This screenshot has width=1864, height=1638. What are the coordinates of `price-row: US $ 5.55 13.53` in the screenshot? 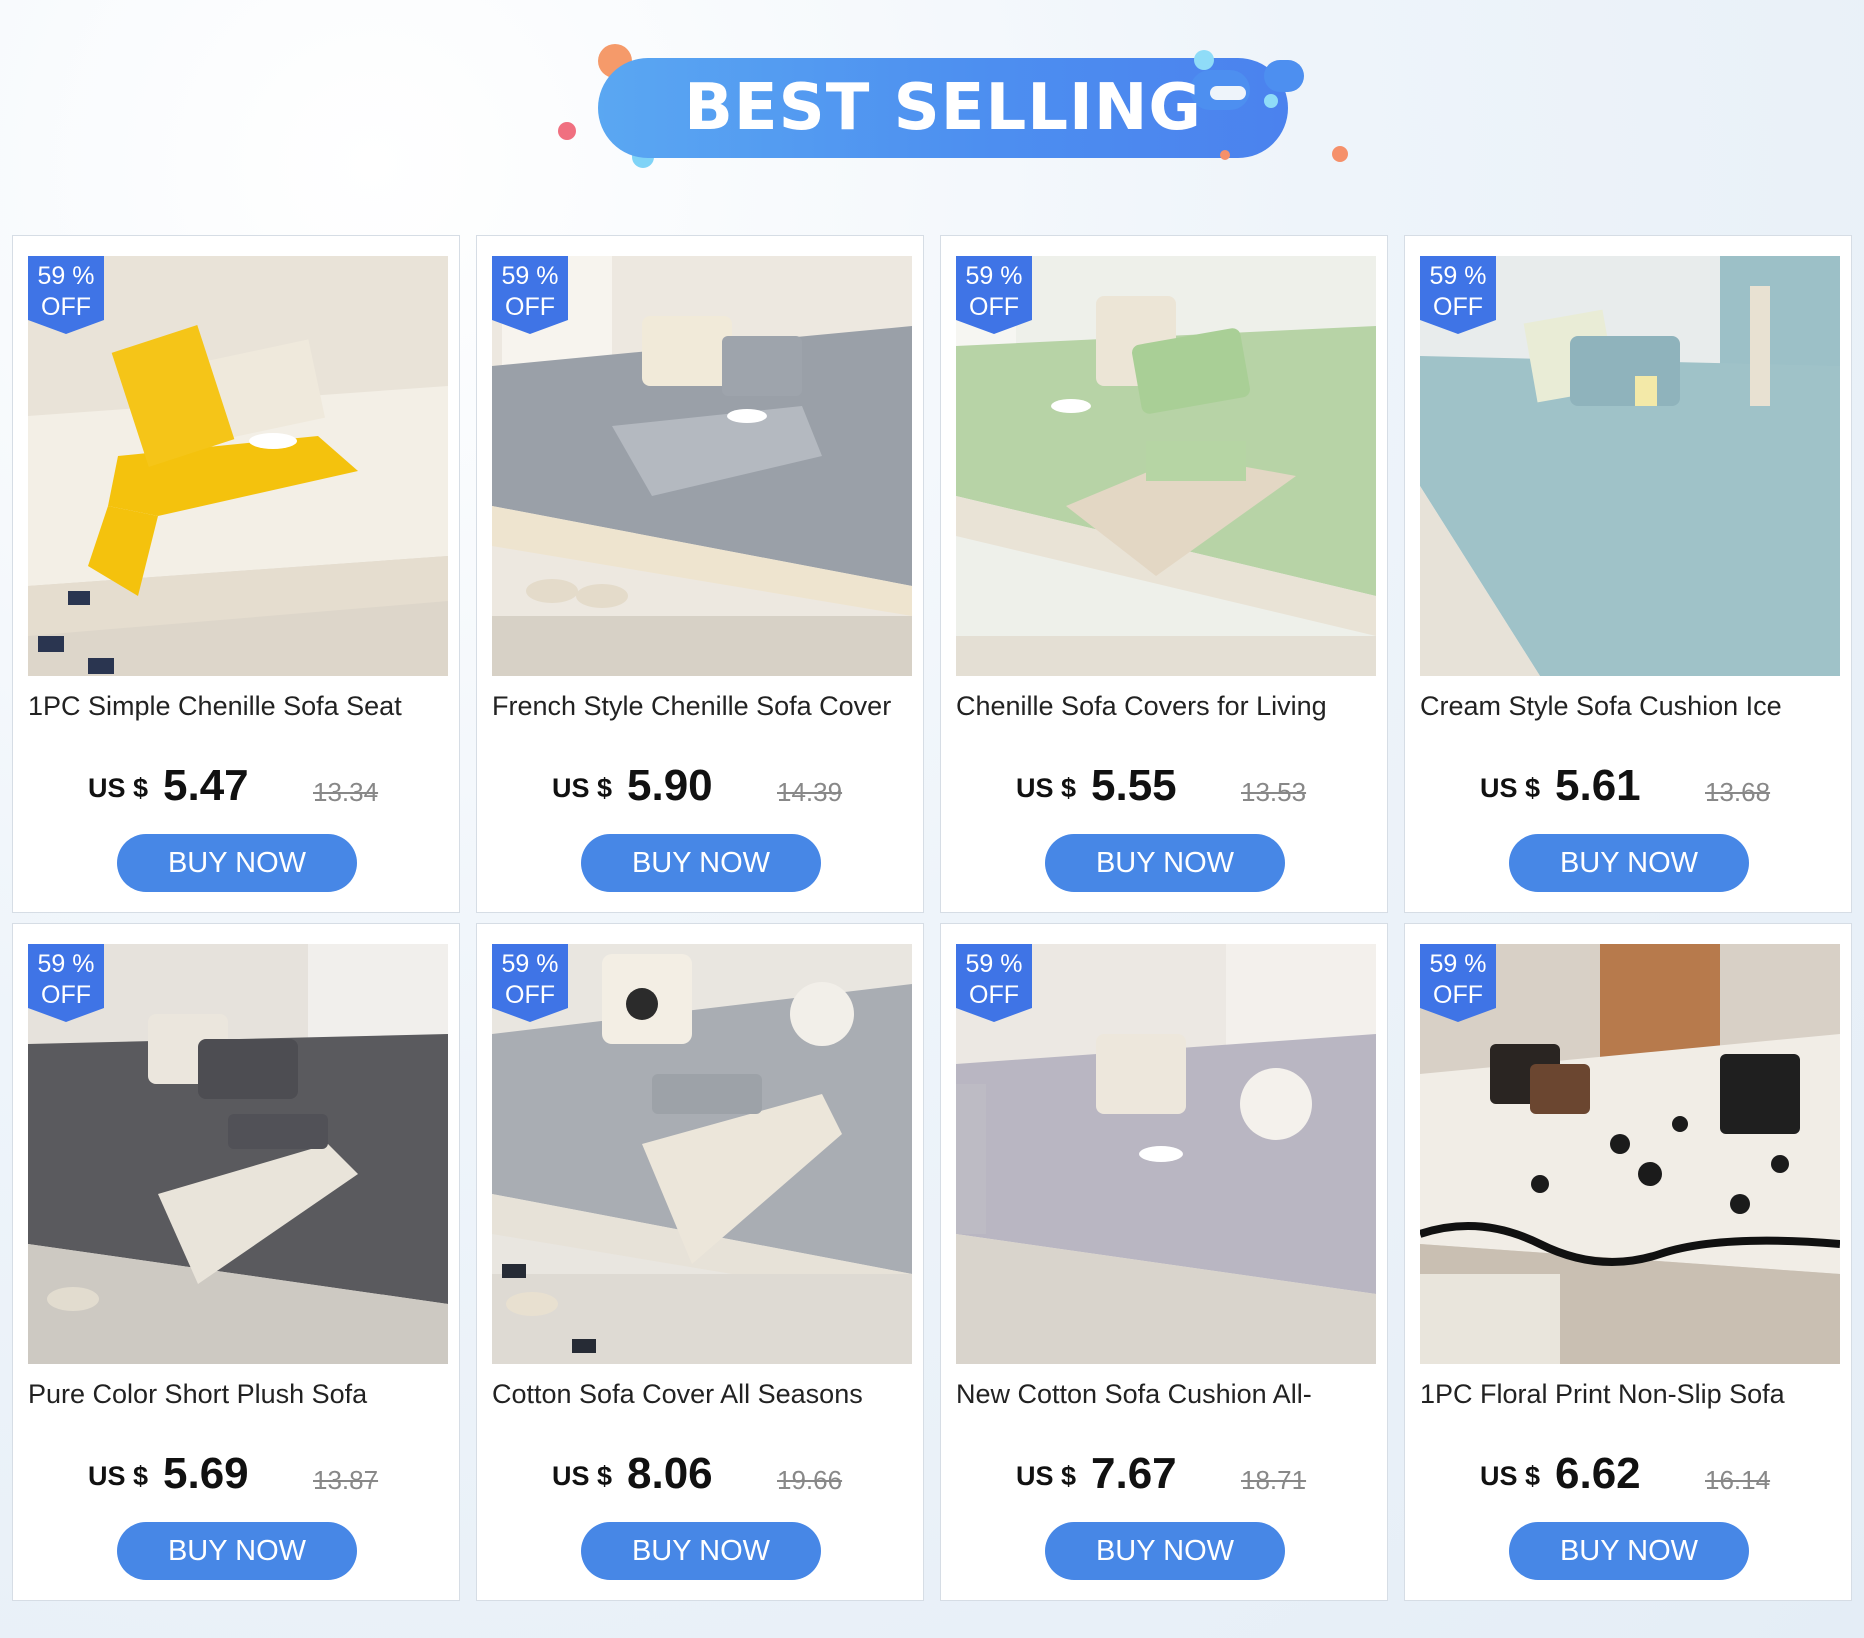 It's located at (1165, 791).